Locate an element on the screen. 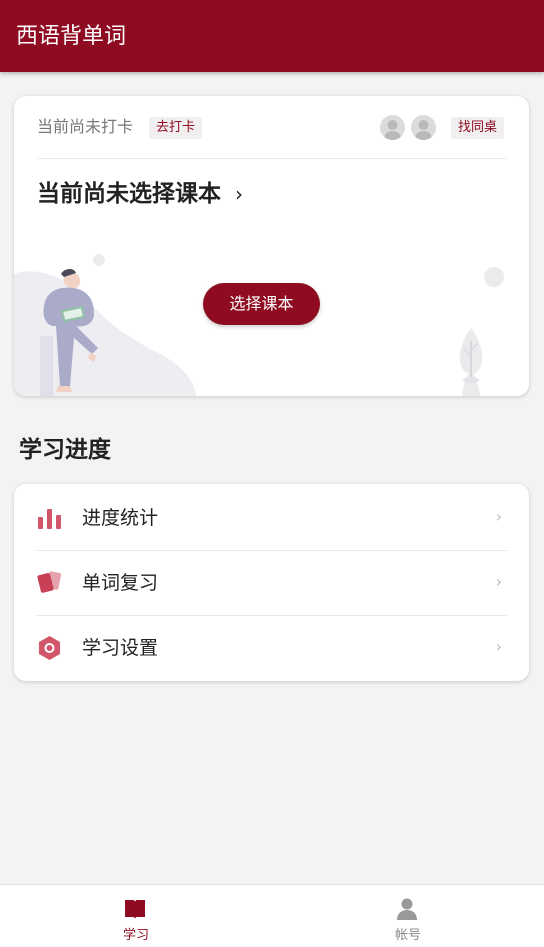 The width and height of the screenshot is (544, 947). nav-tab-study: 学习 is located at coordinates (136, 916).